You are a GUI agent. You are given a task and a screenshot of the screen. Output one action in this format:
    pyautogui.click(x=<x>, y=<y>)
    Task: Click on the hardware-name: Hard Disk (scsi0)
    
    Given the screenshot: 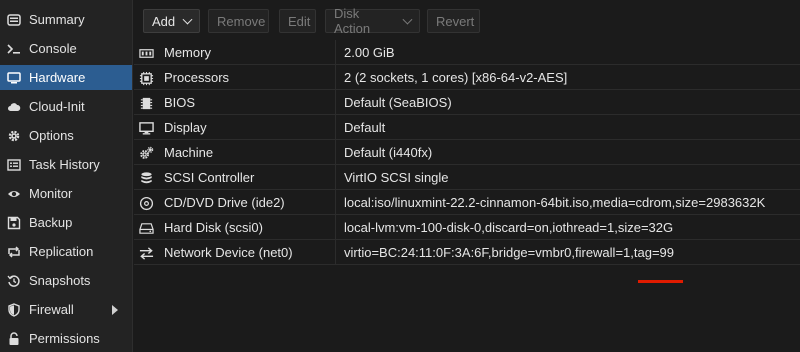 What is the action you would take?
    pyautogui.click(x=213, y=227)
    